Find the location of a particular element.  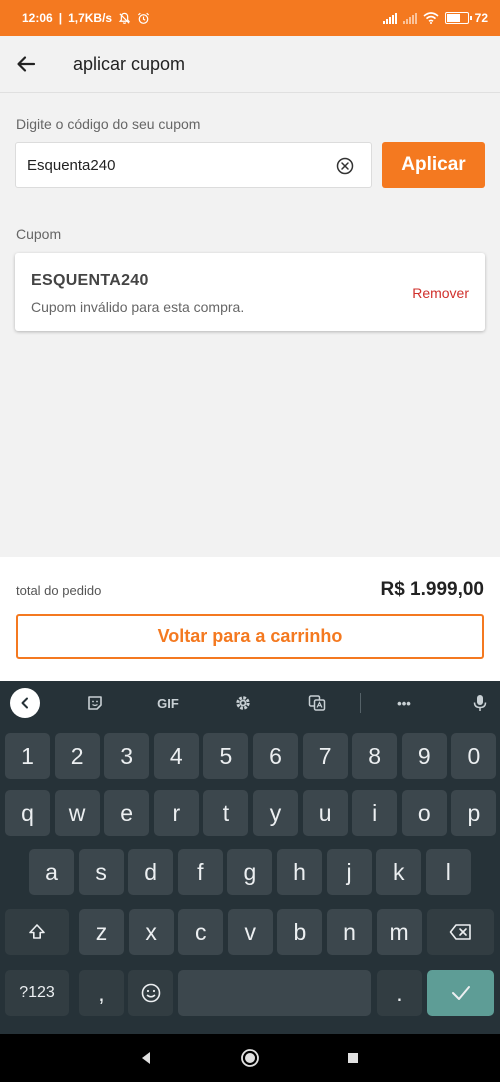

keyboard-collapse-button is located at coordinates (25, 703).